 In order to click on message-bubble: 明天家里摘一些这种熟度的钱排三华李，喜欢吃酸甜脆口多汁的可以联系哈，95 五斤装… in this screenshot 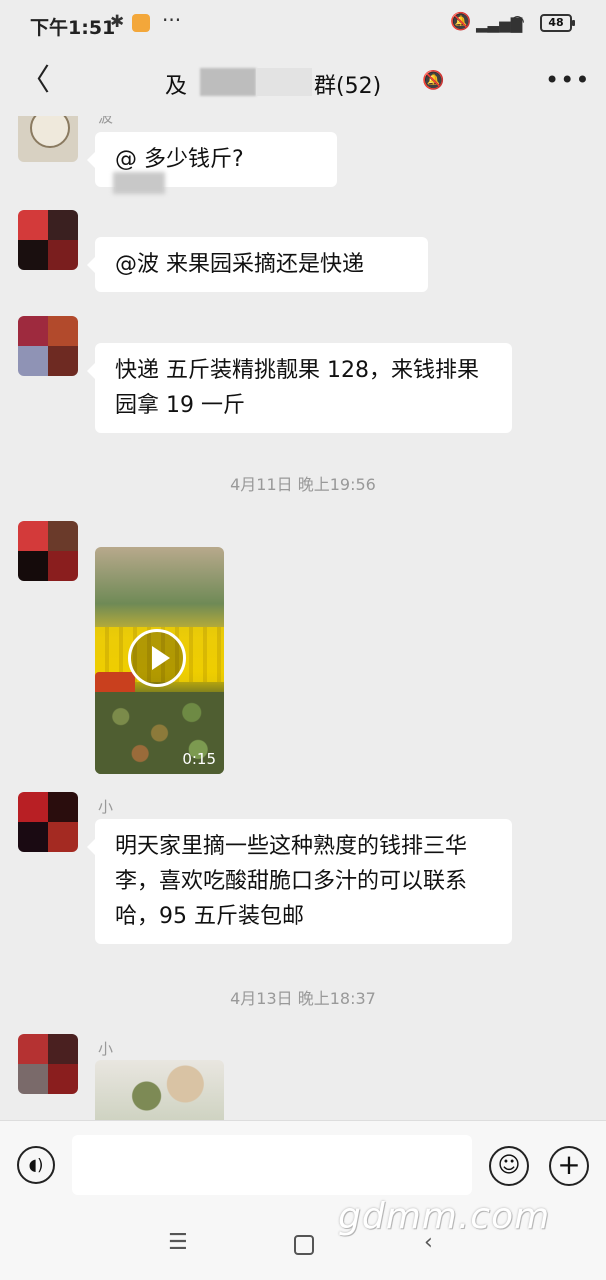, I will do `click(299, 881)`.